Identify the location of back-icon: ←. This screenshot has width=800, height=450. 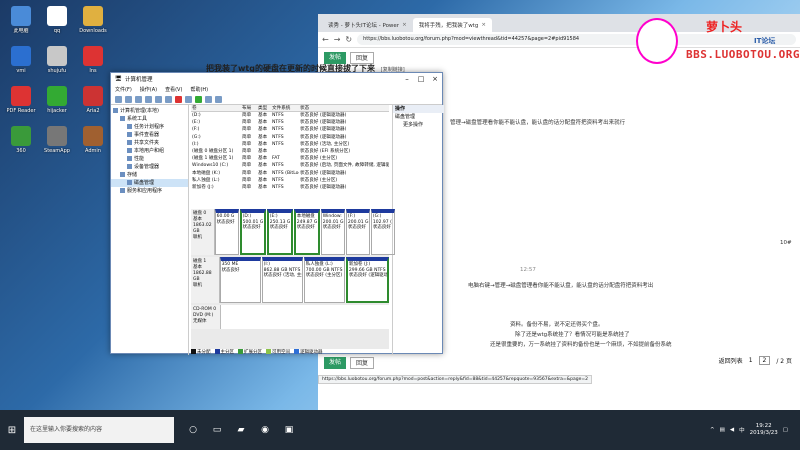
(325, 39).